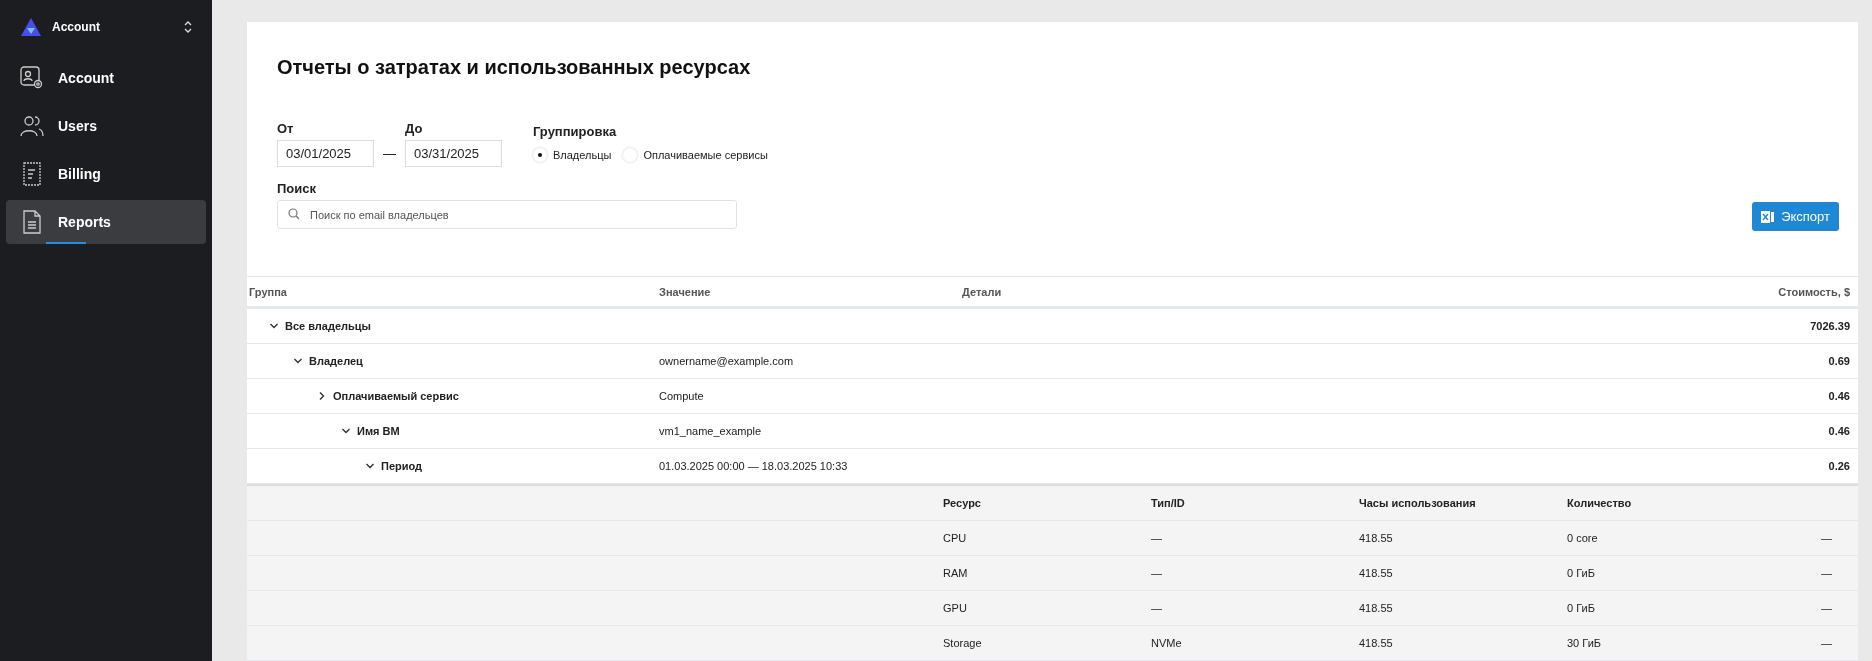  I want to click on to-label: До, so click(414, 128).